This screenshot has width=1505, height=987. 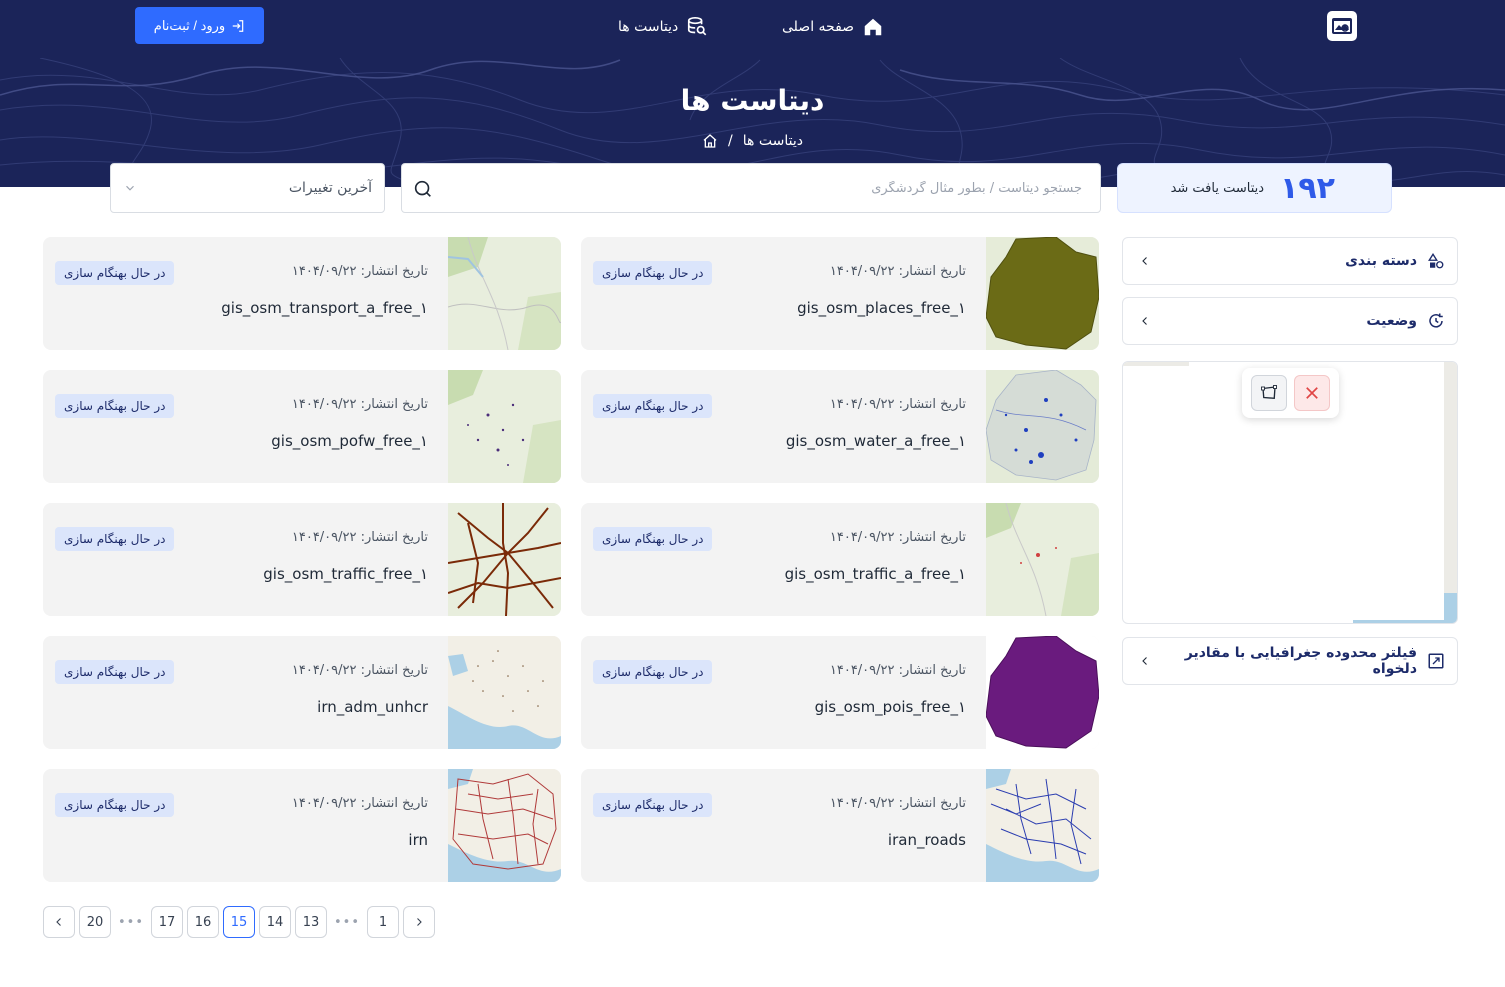 I want to click on page-button: 14, so click(x=275, y=922).